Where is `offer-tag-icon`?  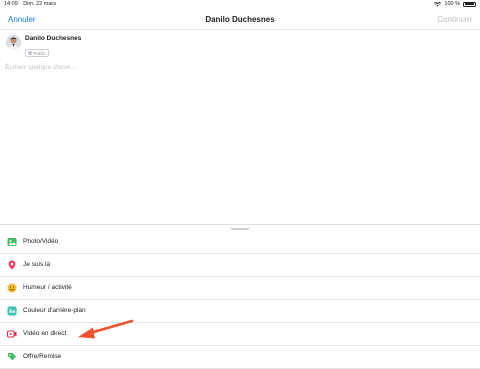 offer-tag-icon is located at coordinates (12, 357).